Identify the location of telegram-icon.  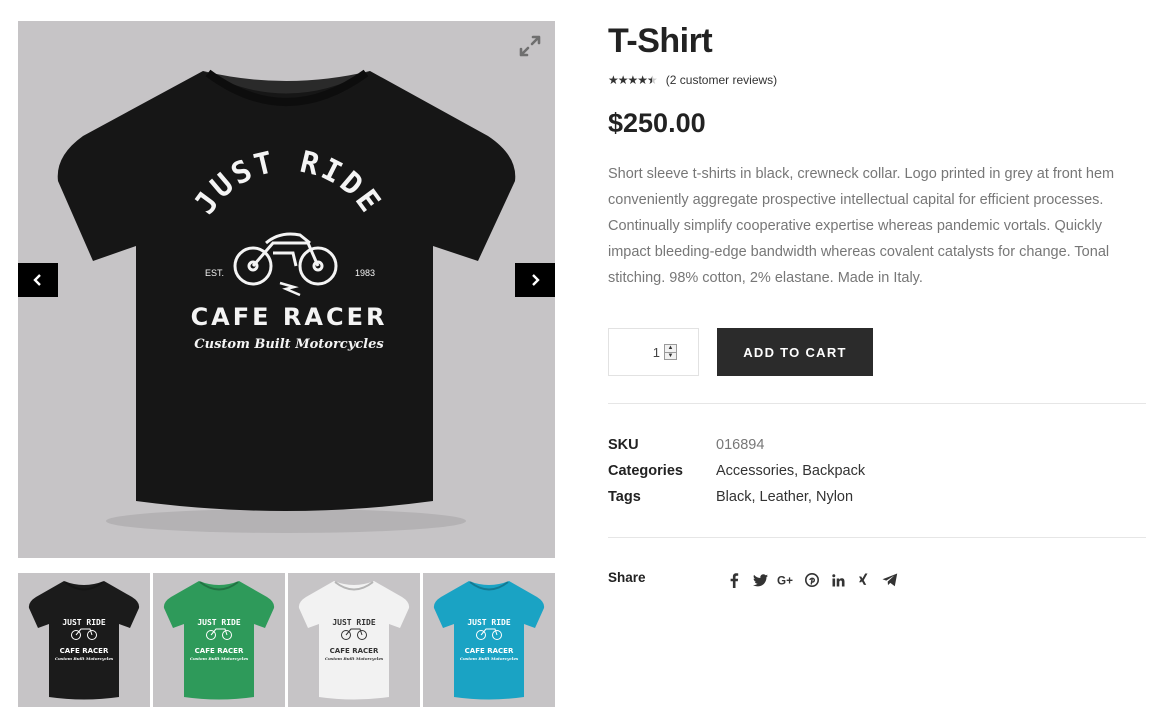
(890, 580).